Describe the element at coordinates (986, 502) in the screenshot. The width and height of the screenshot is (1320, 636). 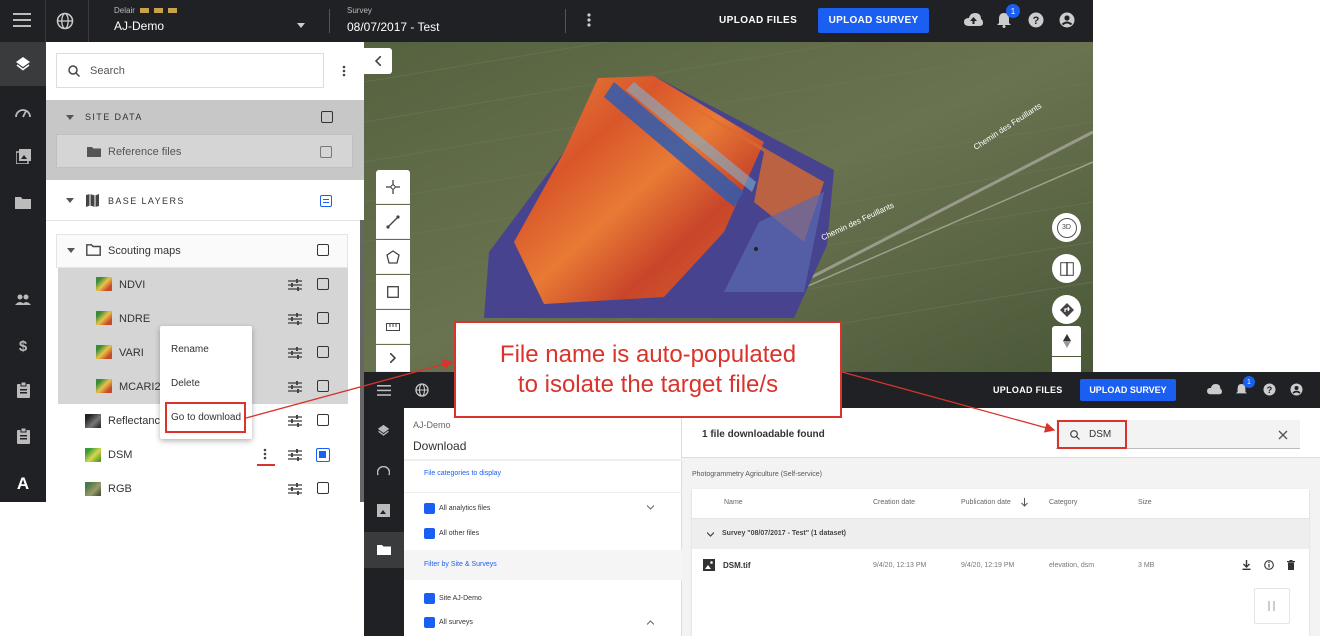
I see `column-header: Publication date` at that location.